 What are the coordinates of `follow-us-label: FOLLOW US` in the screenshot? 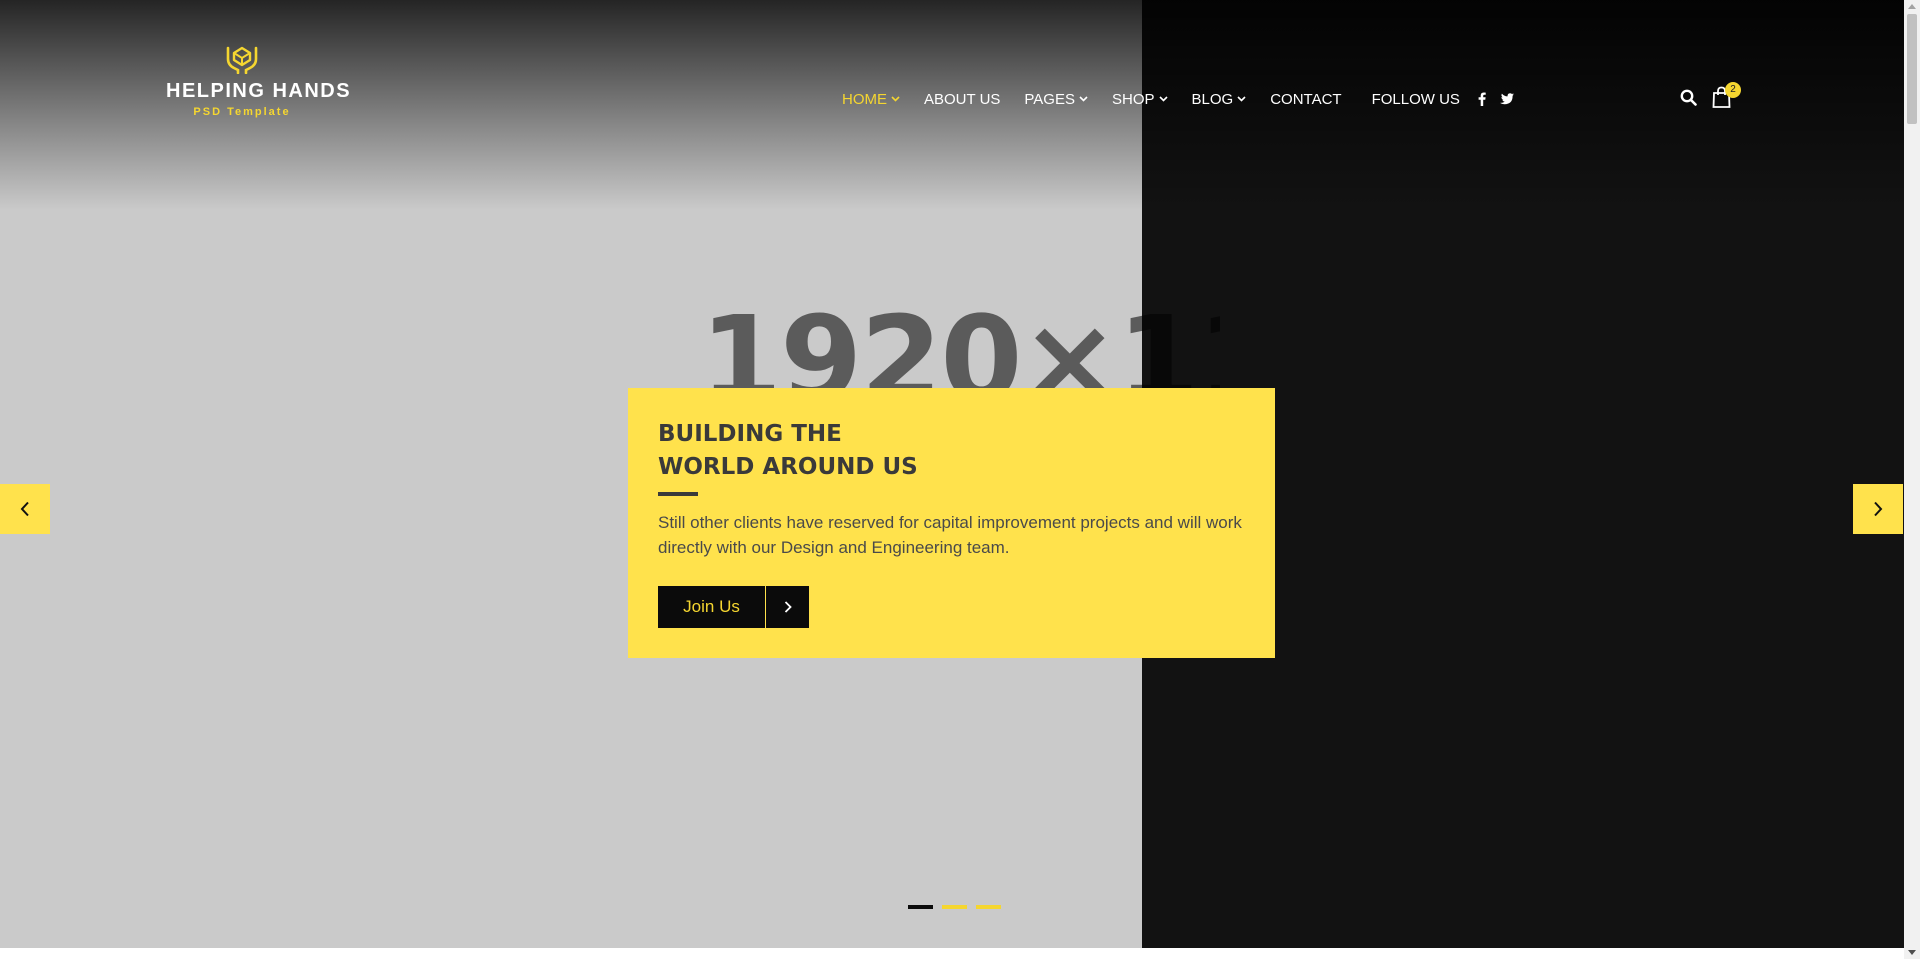 It's located at (1415, 99).